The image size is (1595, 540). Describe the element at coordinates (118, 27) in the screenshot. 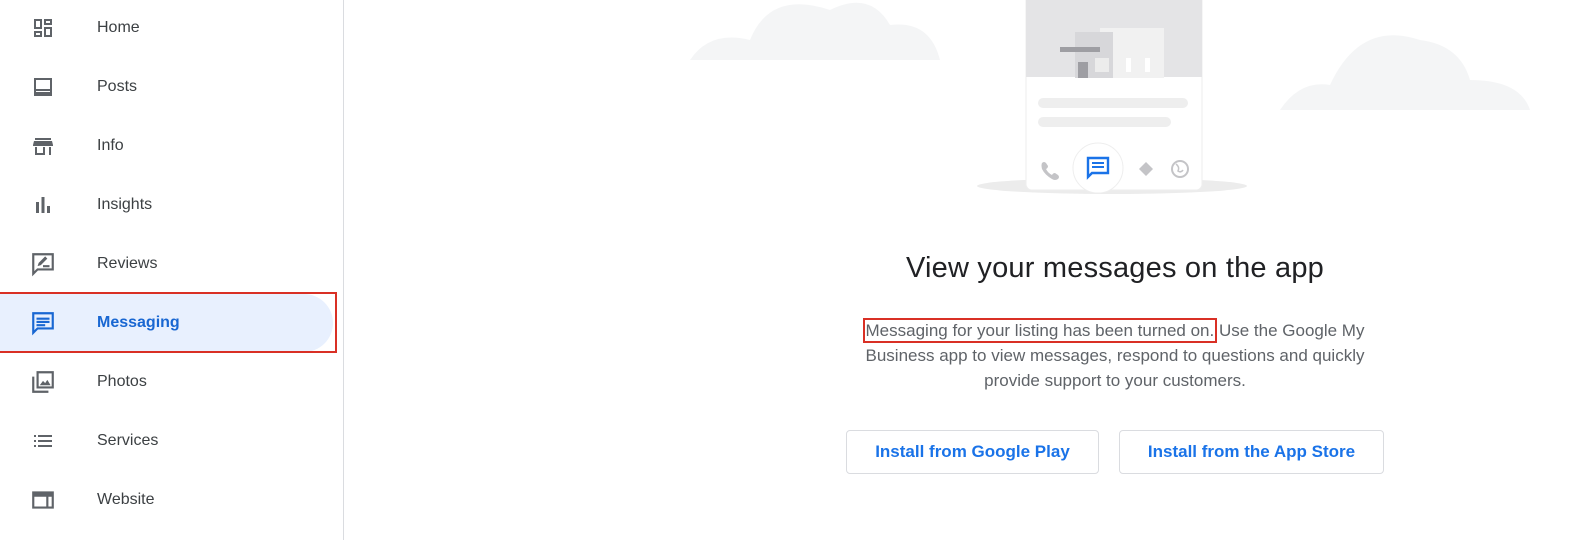

I see `sidebar-item-label: Home` at that location.